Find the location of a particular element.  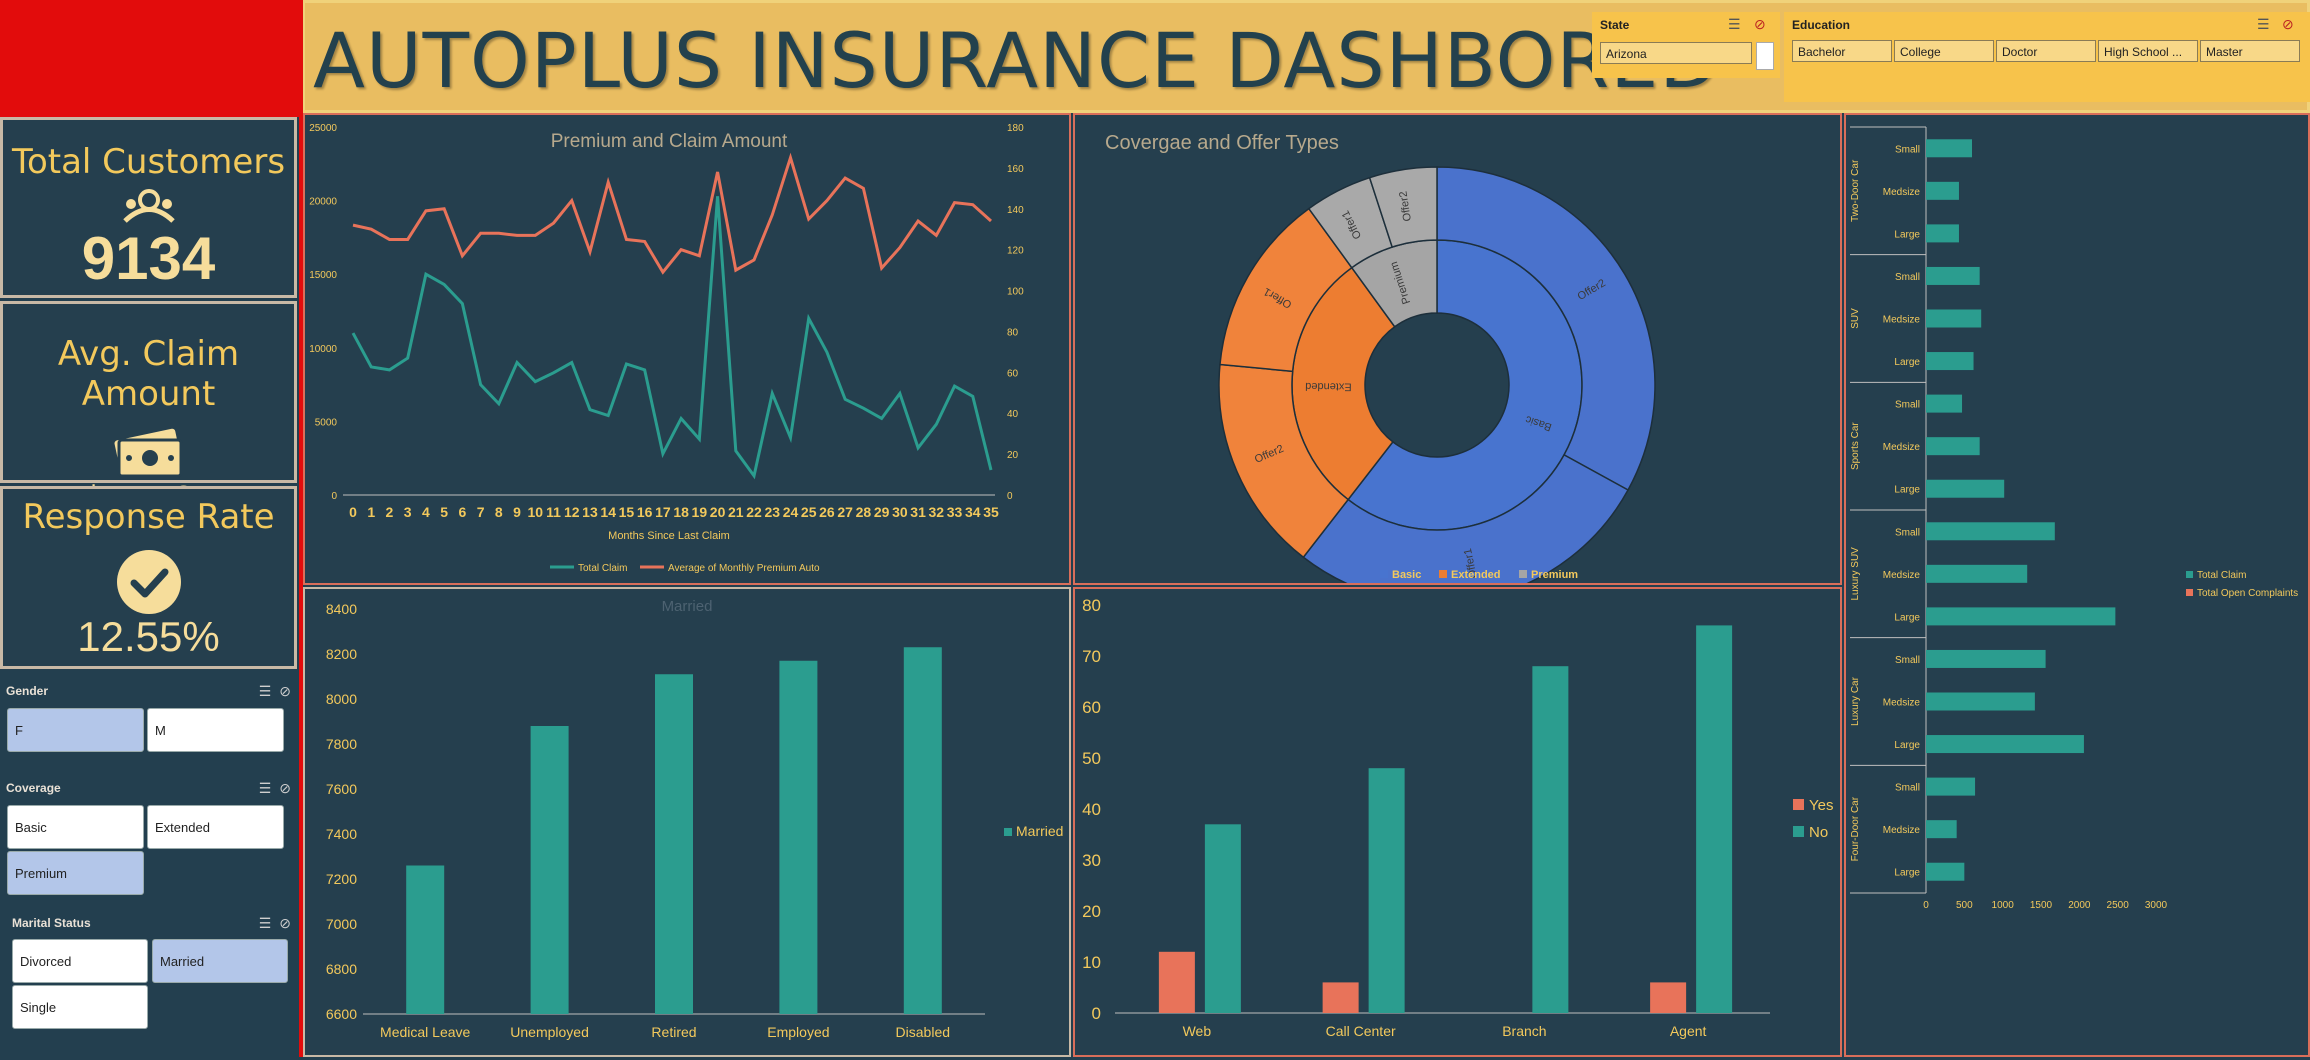

education-item-master: Master is located at coordinates (2250, 51).